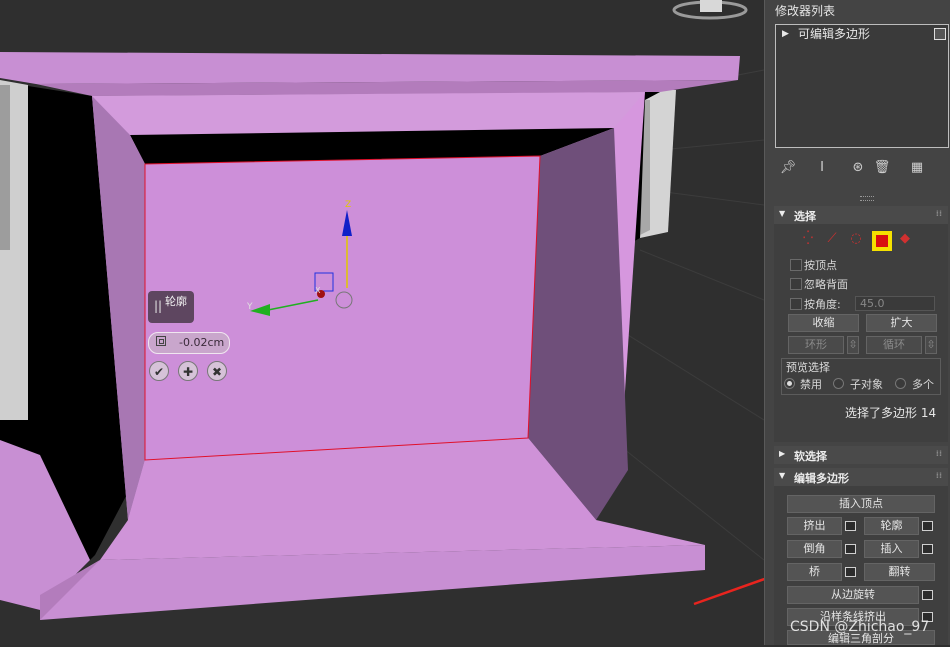 This screenshot has width=950, height=647. I want to click on preview-subobject-radio, so click(838, 383).